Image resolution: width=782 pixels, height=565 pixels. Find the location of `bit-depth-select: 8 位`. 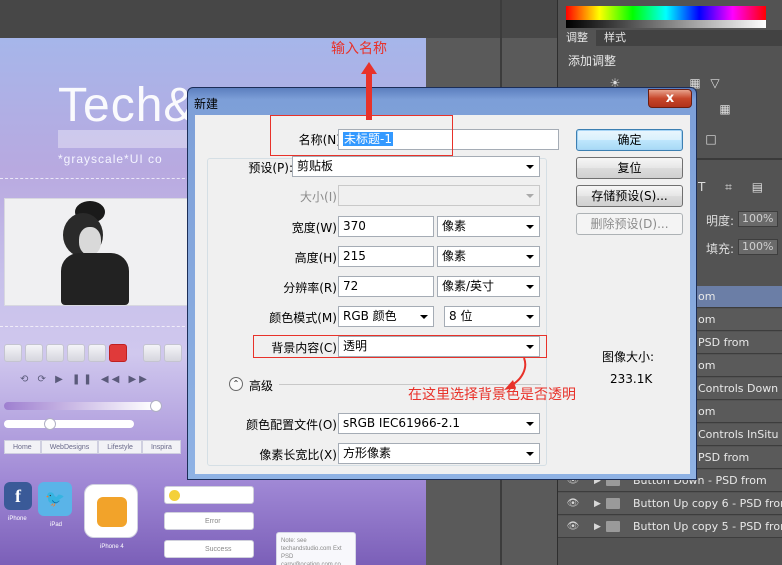

bit-depth-select: 8 位 is located at coordinates (492, 316).